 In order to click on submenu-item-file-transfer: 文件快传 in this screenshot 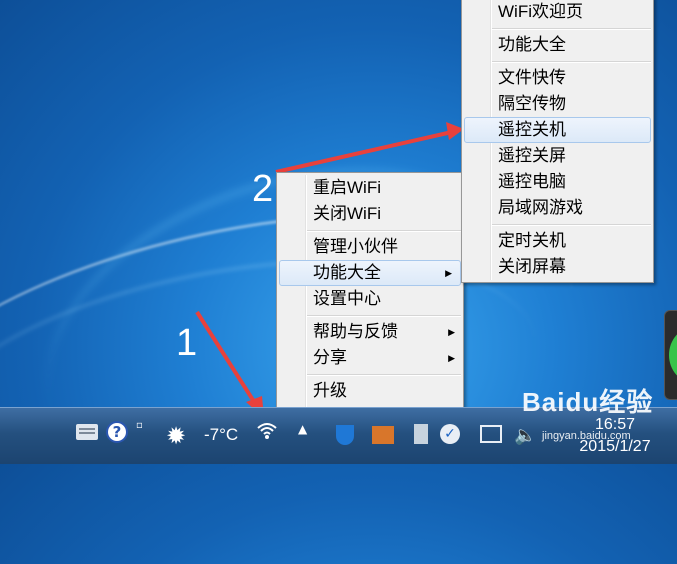, I will do `click(557, 78)`.